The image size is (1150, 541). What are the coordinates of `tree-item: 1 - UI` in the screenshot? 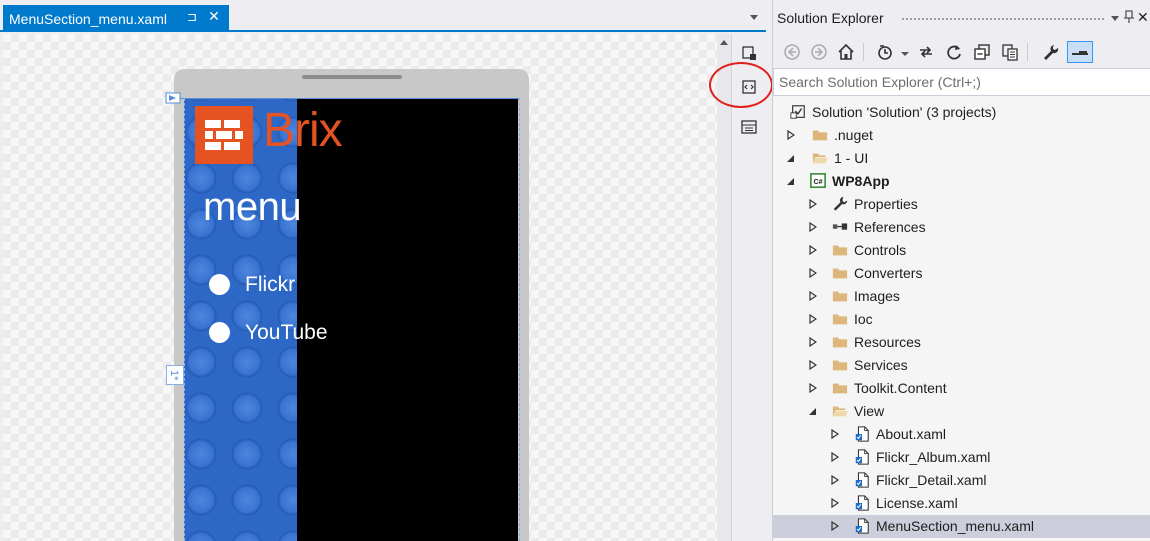 It's located at (961, 158).